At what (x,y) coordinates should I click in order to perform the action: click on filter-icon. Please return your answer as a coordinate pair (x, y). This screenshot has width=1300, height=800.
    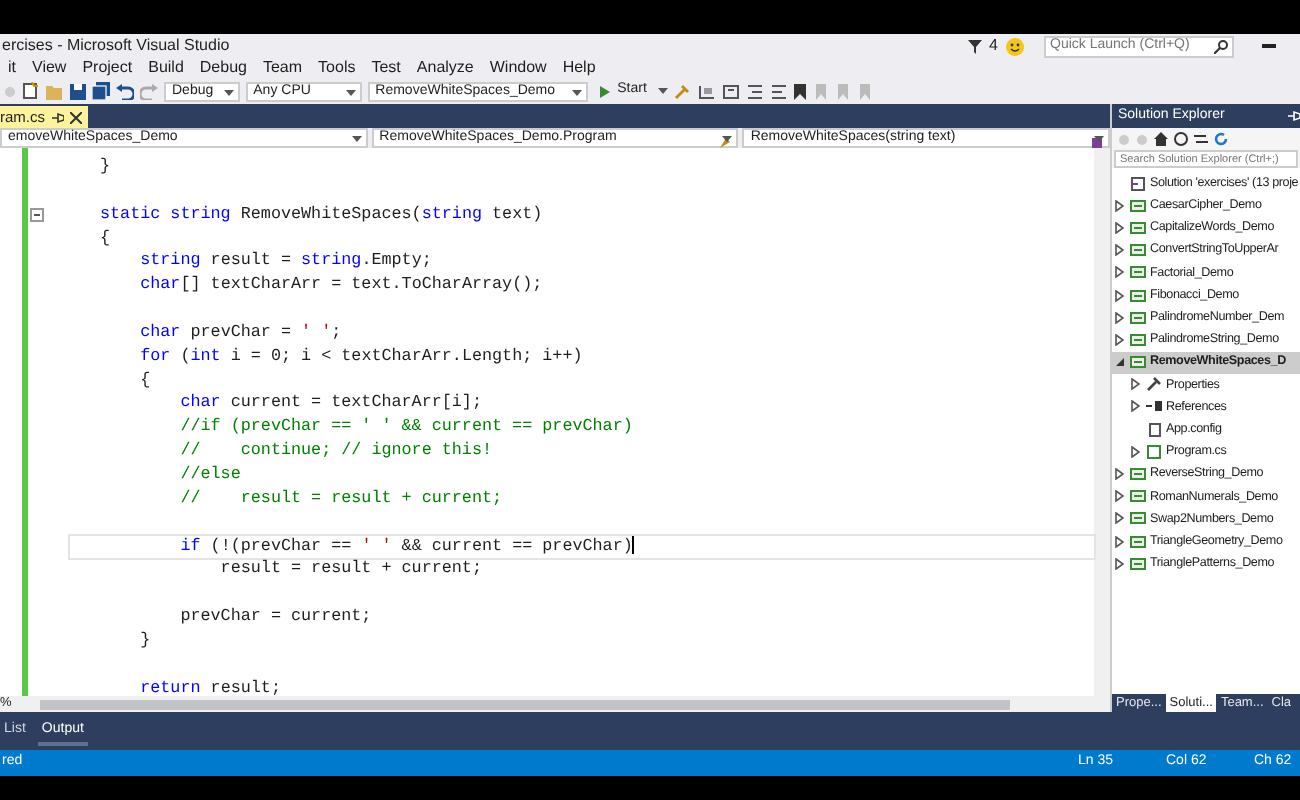
    Looking at the image, I should click on (974, 46).